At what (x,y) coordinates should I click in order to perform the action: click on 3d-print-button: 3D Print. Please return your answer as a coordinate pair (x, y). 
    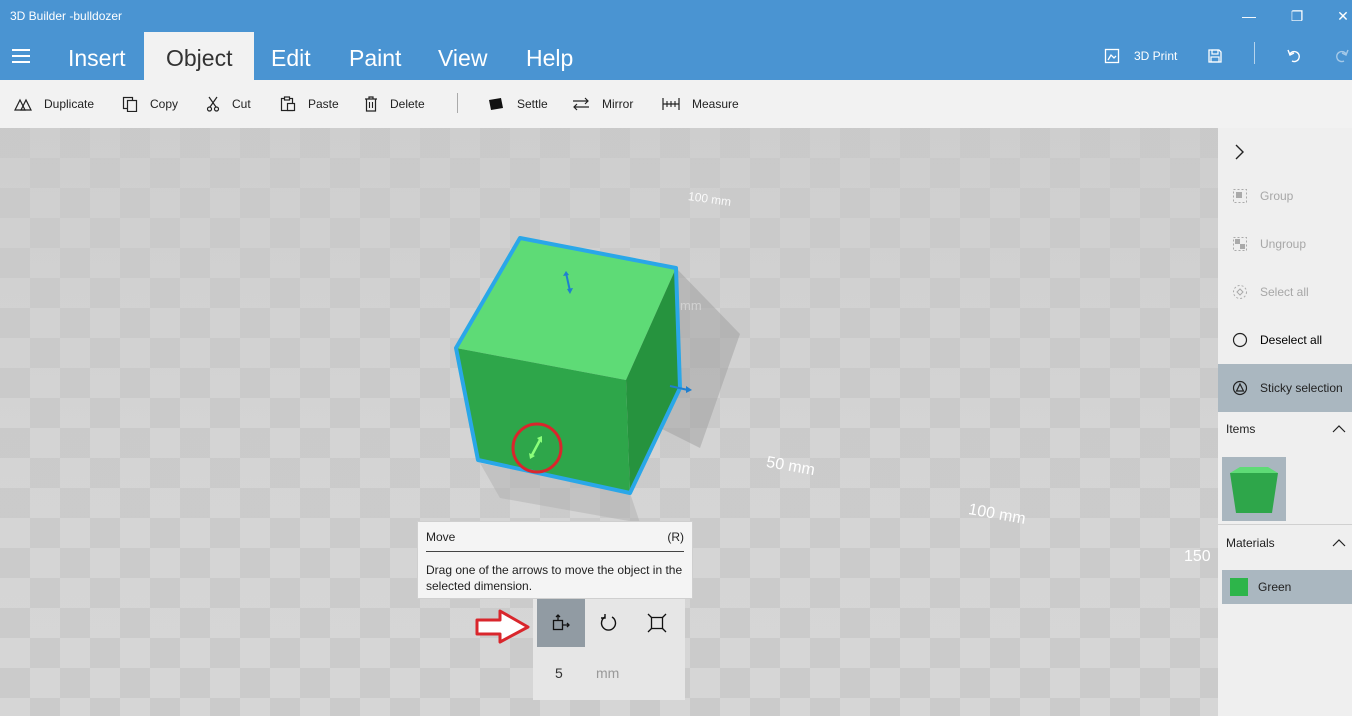
    Looking at the image, I should click on (1140, 56).